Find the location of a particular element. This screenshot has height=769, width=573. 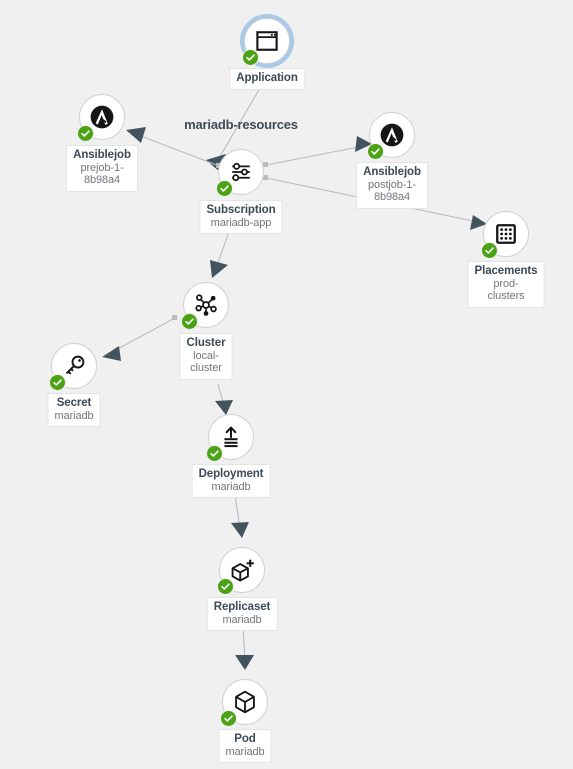

node-kind: Deployment is located at coordinates (231, 474).